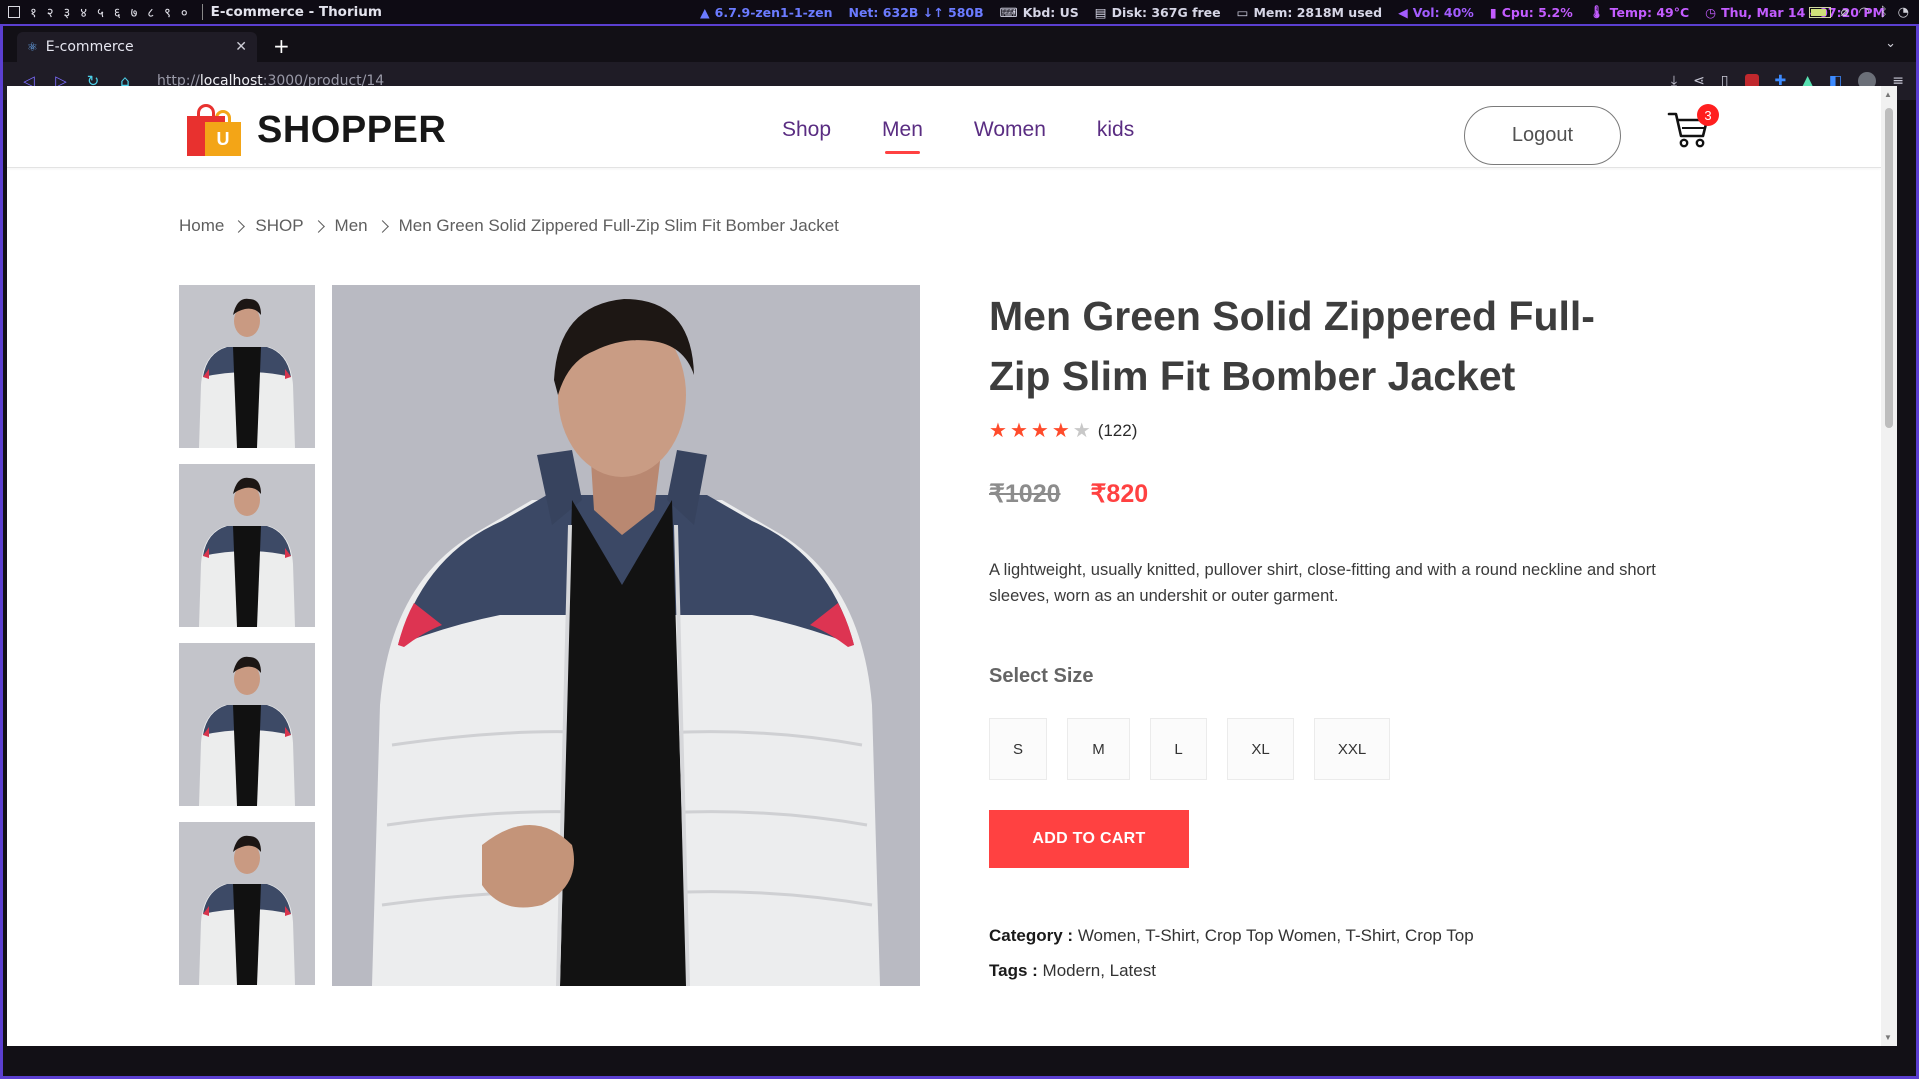 The height and width of the screenshot is (1079, 1919). Describe the element at coordinates (1889, 566) in the screenshot. I see `page-scrollbar: ▲ ▼` at that location.